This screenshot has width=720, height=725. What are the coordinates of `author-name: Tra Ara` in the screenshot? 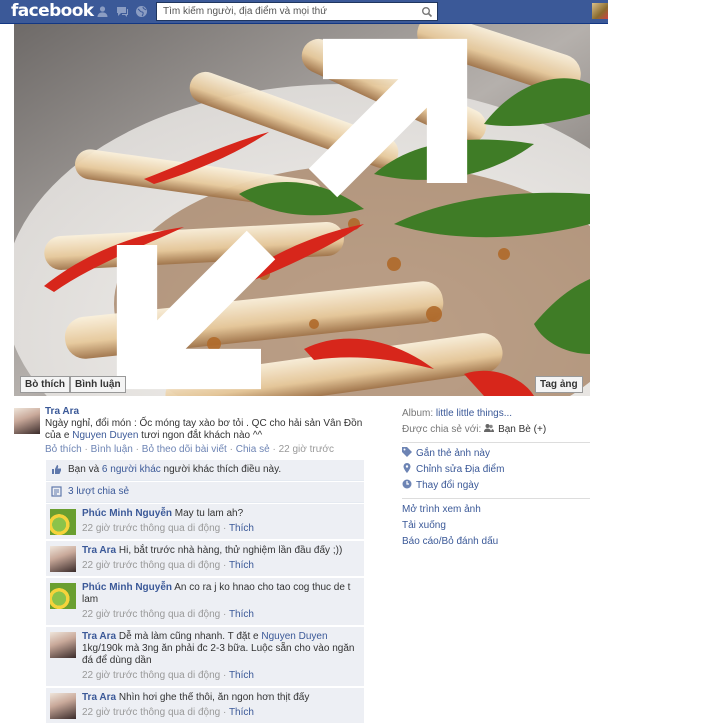 It's located at (213, 412).